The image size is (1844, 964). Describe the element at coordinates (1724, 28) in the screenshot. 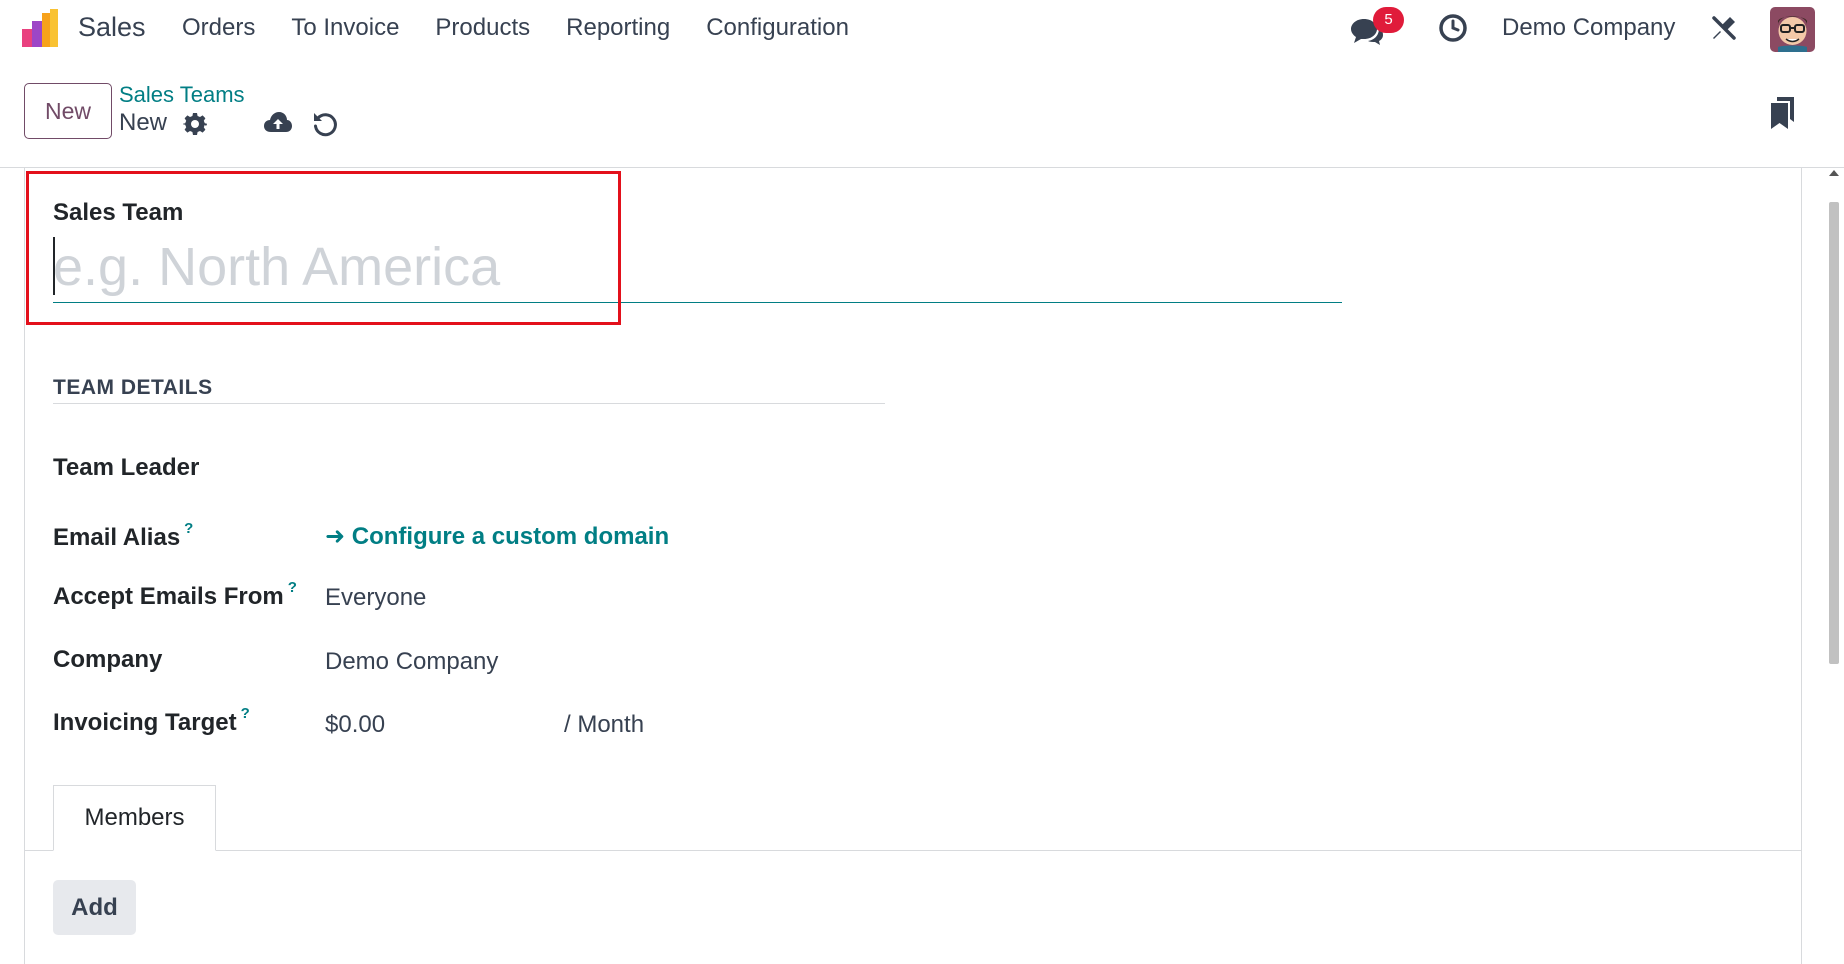

I see `debug-tools-icon` at that location.